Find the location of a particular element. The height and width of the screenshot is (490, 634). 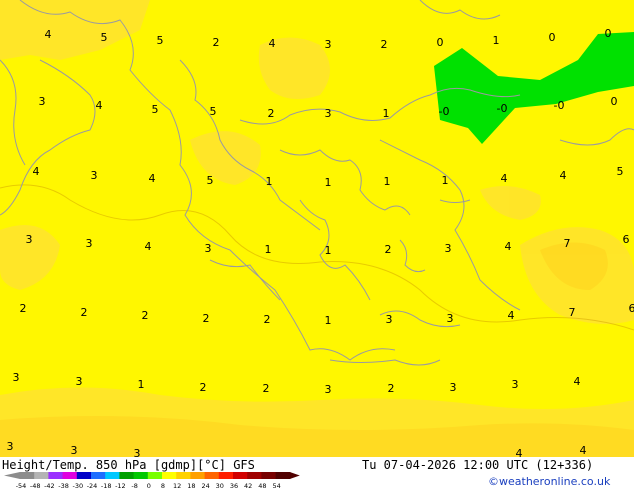

scale-tick-label: -18 is located at coordinates (106, 486).